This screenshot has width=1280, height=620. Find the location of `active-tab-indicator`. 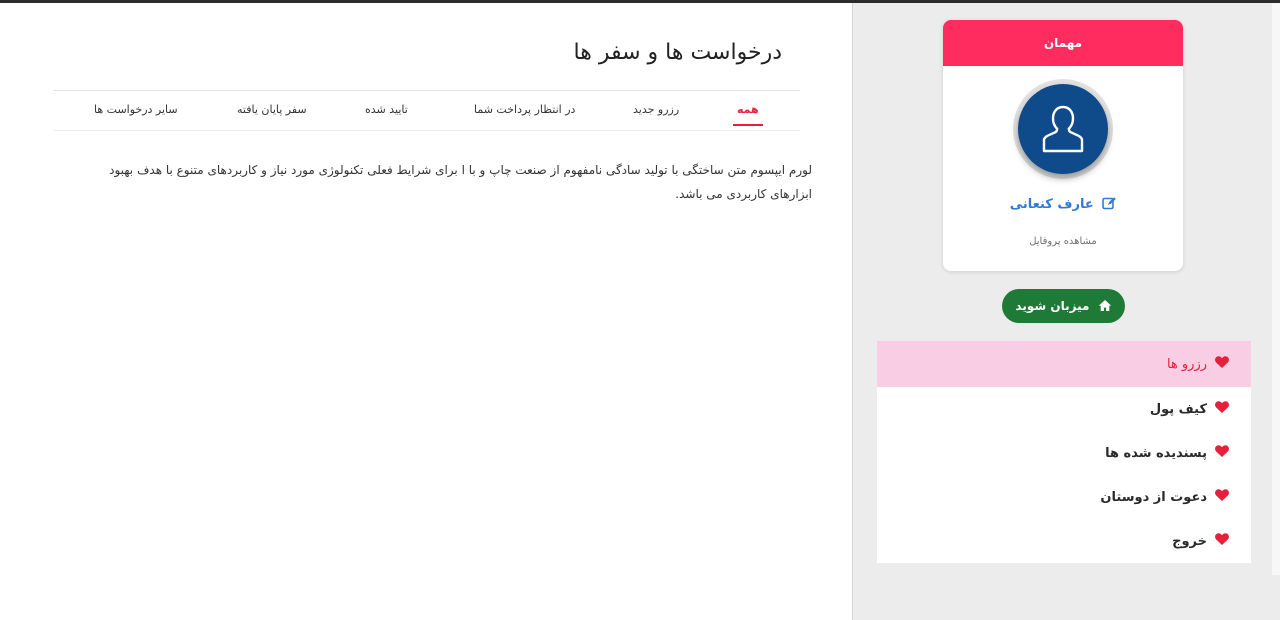

active-tab-indicator is located at coordinates (748, 125).